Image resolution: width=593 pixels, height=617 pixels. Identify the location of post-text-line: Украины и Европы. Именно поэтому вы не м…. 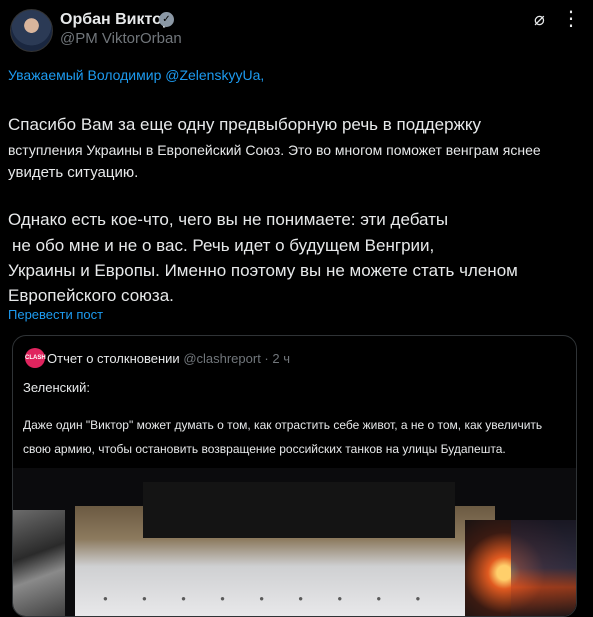
(263, 270).